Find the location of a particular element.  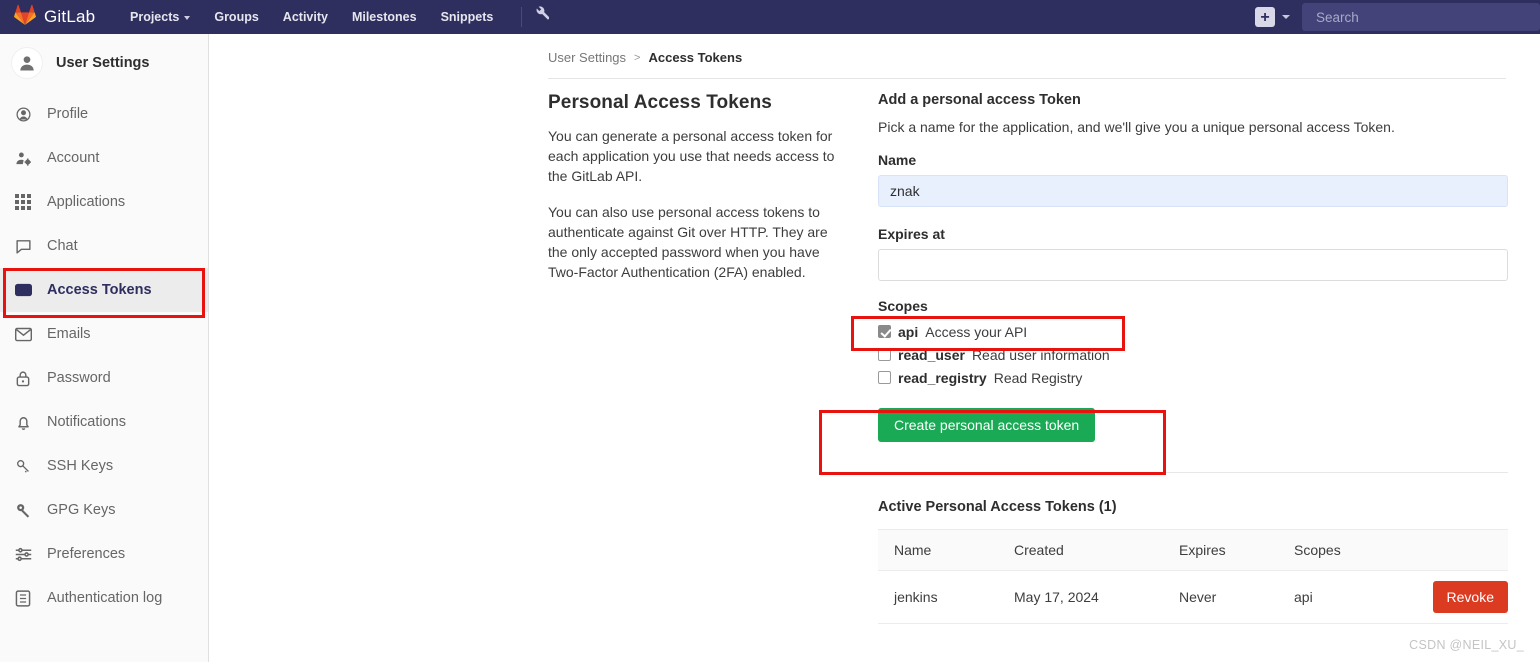

column-header-expires: Expires is located at coordinates (1220, 550).